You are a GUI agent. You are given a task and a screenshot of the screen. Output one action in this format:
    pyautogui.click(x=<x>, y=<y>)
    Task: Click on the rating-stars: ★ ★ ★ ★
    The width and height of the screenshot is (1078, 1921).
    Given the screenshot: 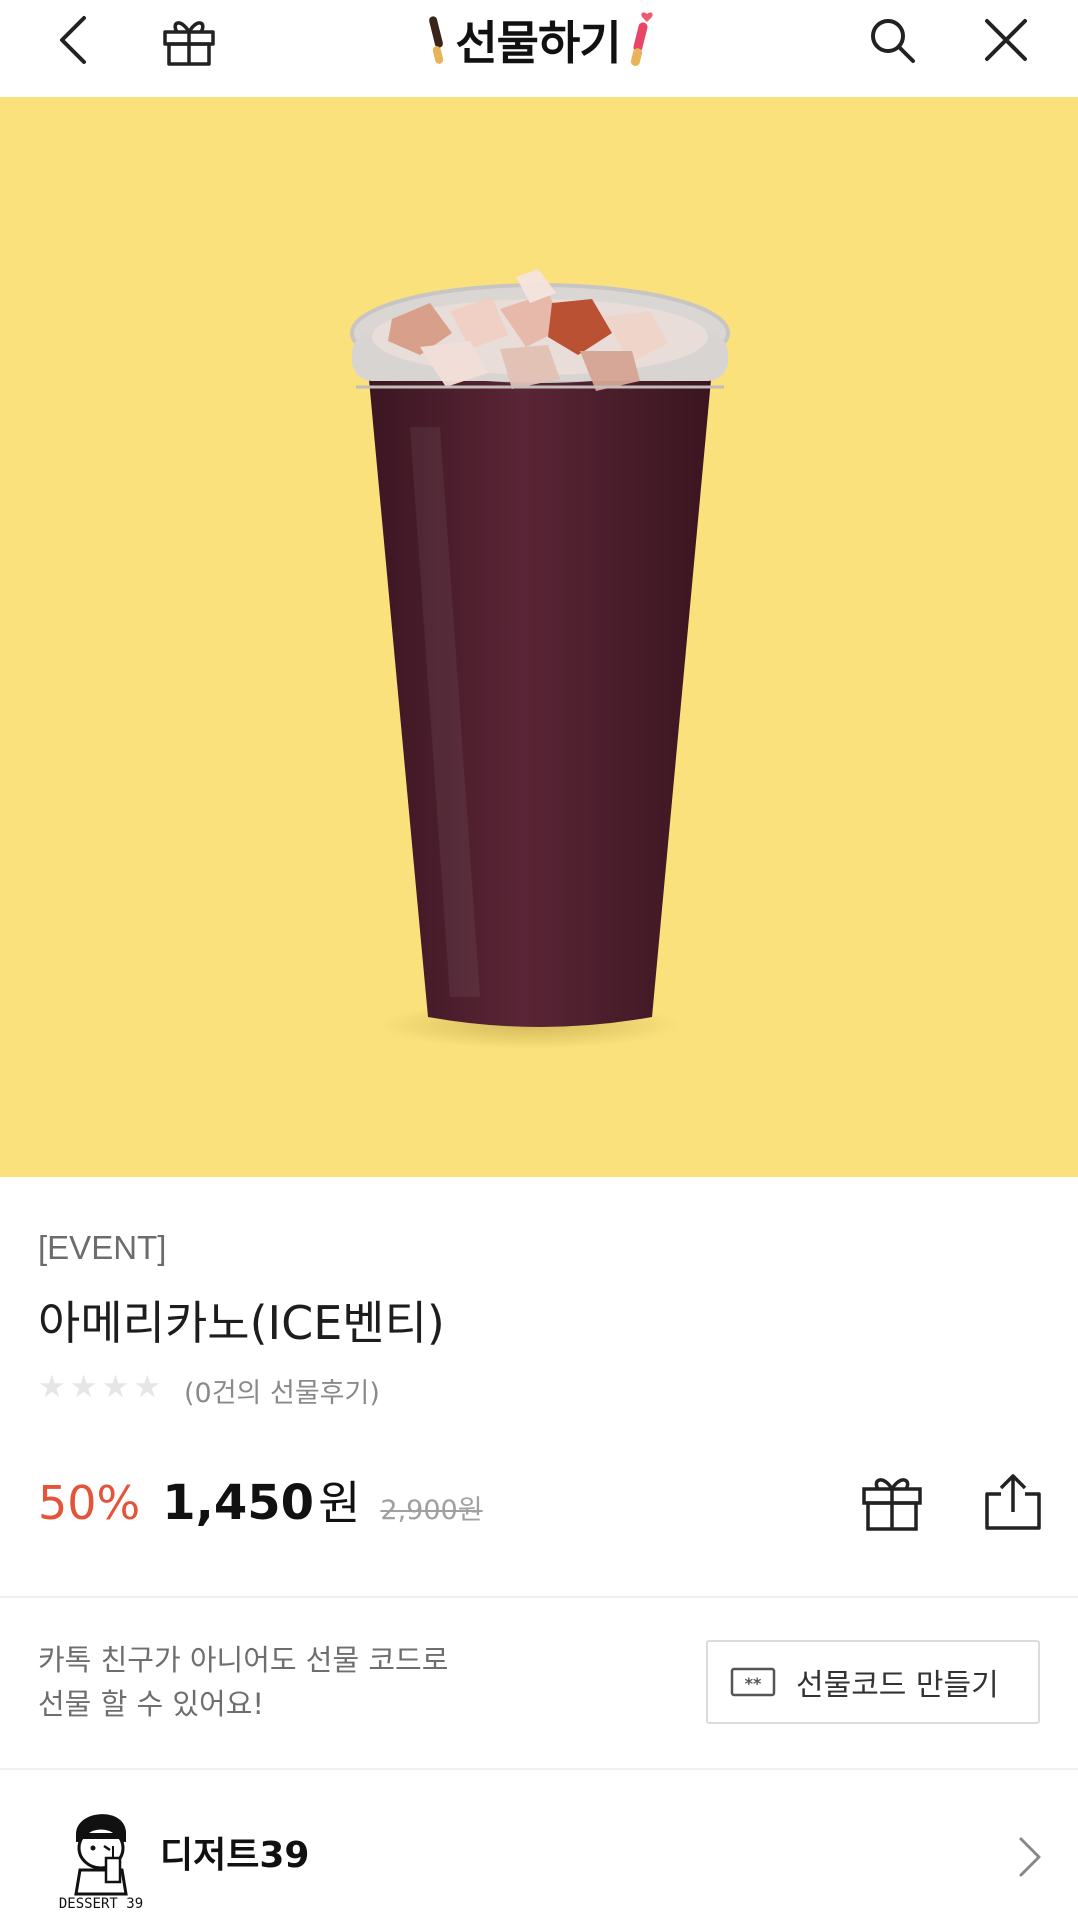 What is the action you would take?
    pyautogui.click(x=99, y=1387)
    